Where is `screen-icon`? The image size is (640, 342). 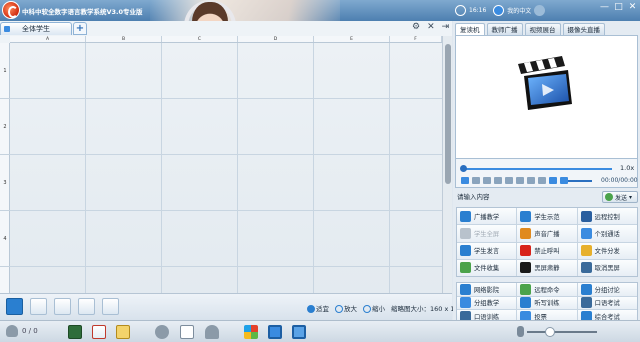 screen-icon is located at coordinates (299, 332).